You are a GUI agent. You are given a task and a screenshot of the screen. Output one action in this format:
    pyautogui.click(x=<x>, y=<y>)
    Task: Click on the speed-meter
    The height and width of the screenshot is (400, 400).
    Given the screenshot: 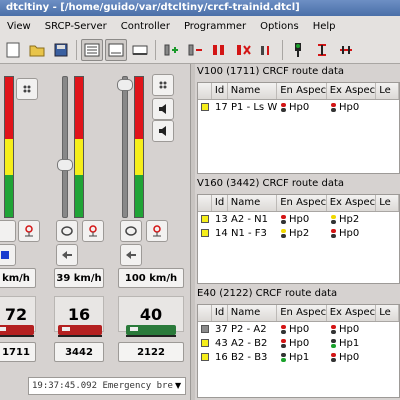 What is the action you would take?
    pyautogui.click(x=9, y=147)
    